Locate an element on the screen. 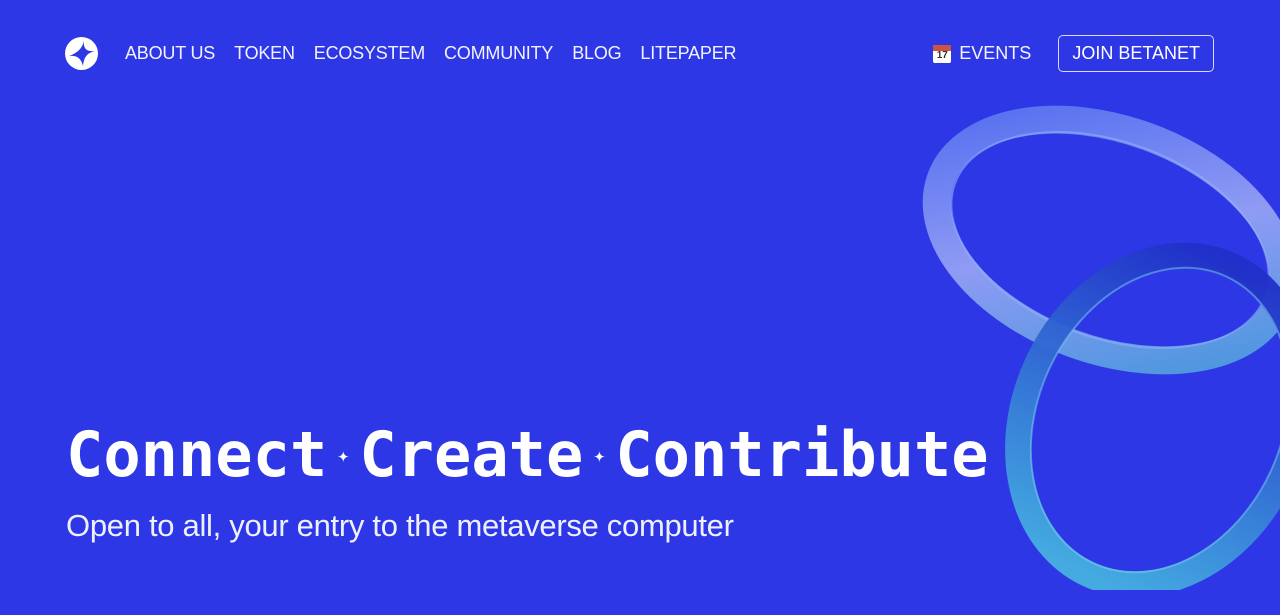 The width and height of the screenshot is (1280, 615). headline-word: Connect is located at coordinates (197, 454).